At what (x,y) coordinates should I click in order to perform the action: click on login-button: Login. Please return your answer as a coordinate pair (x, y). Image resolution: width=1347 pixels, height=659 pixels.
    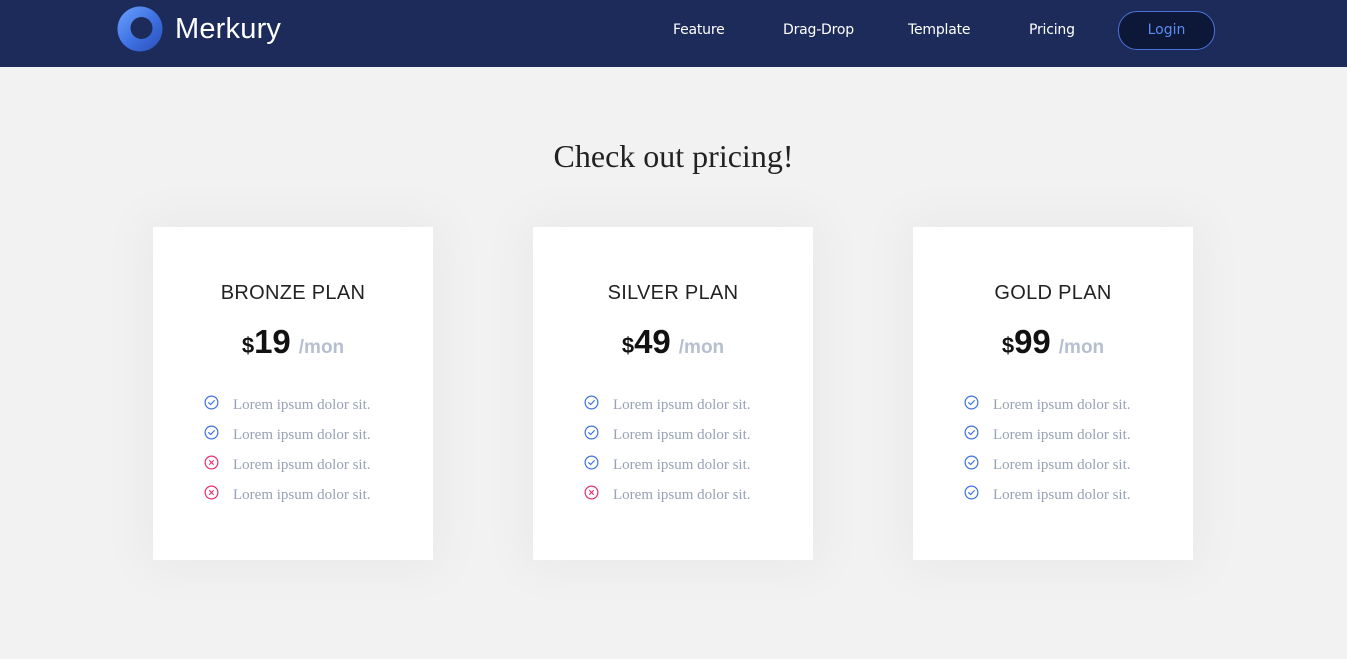
    Looking at the image, I should click on (1166, 30).